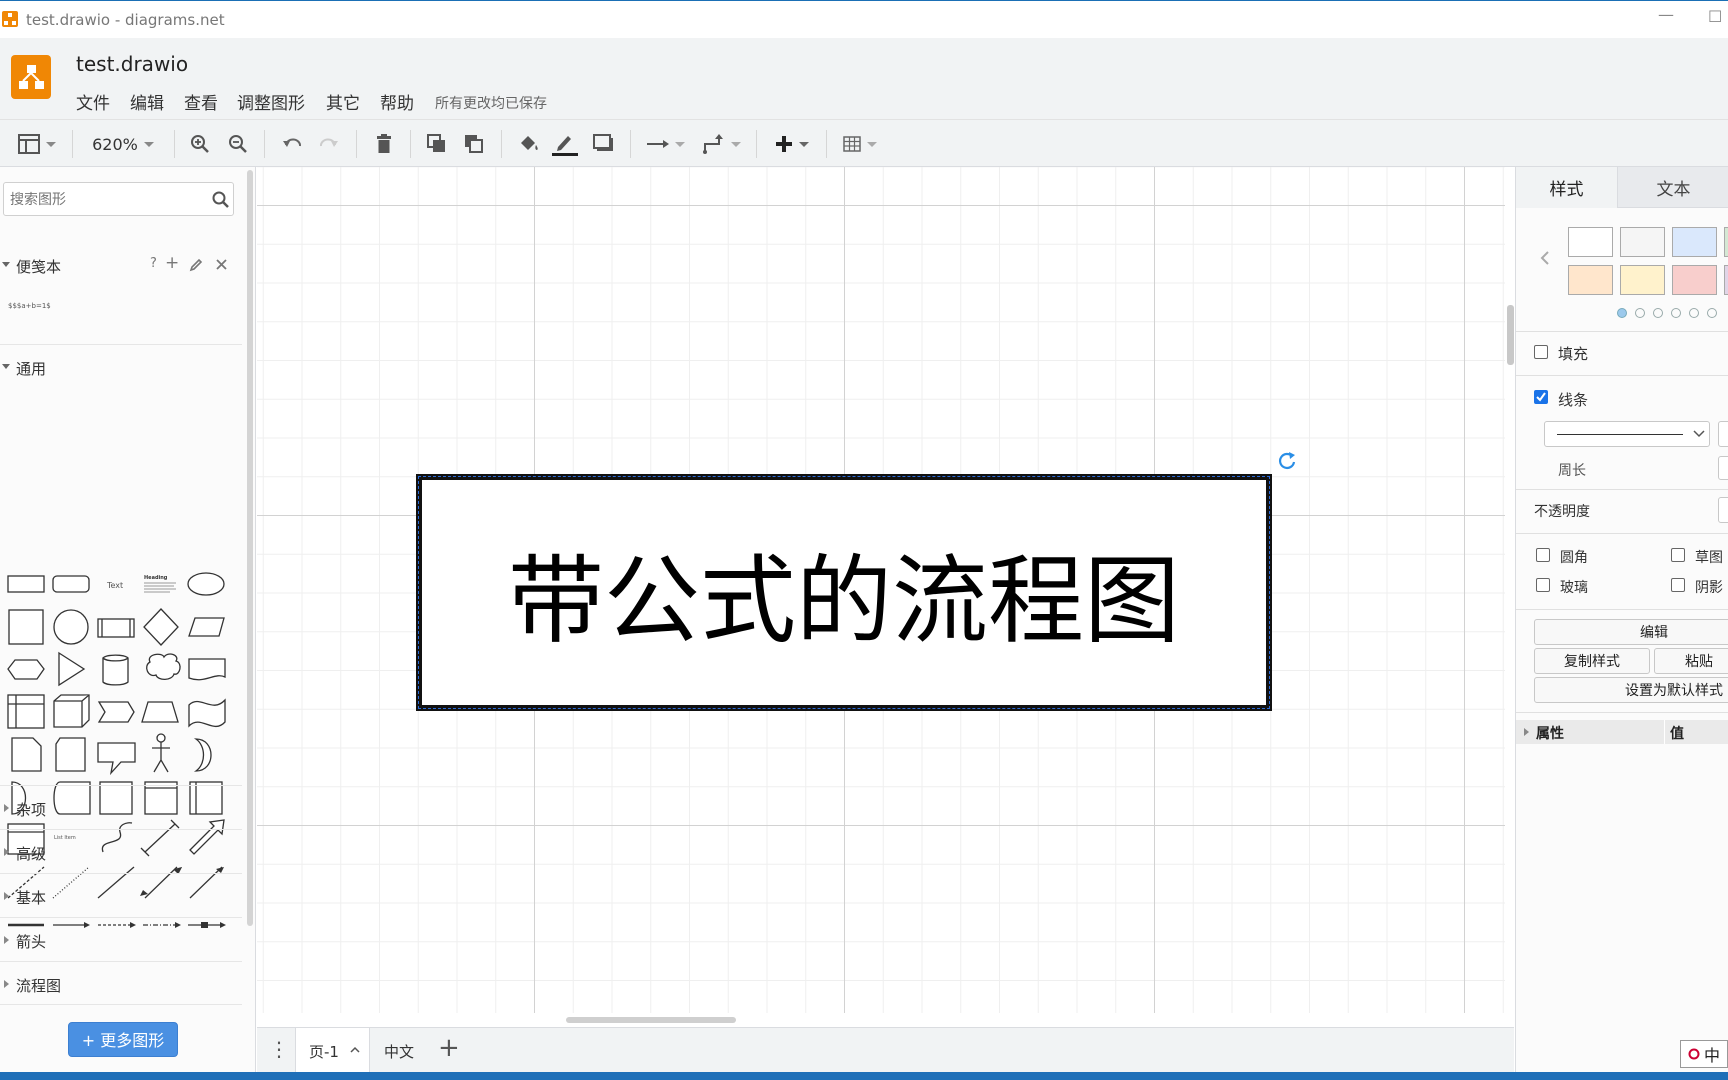 Image resolution: width=1728 pixels, height=1080 pixels. Describe the element at coordinates (221, 264) in the screenshot. I see `close-icon` at that location.